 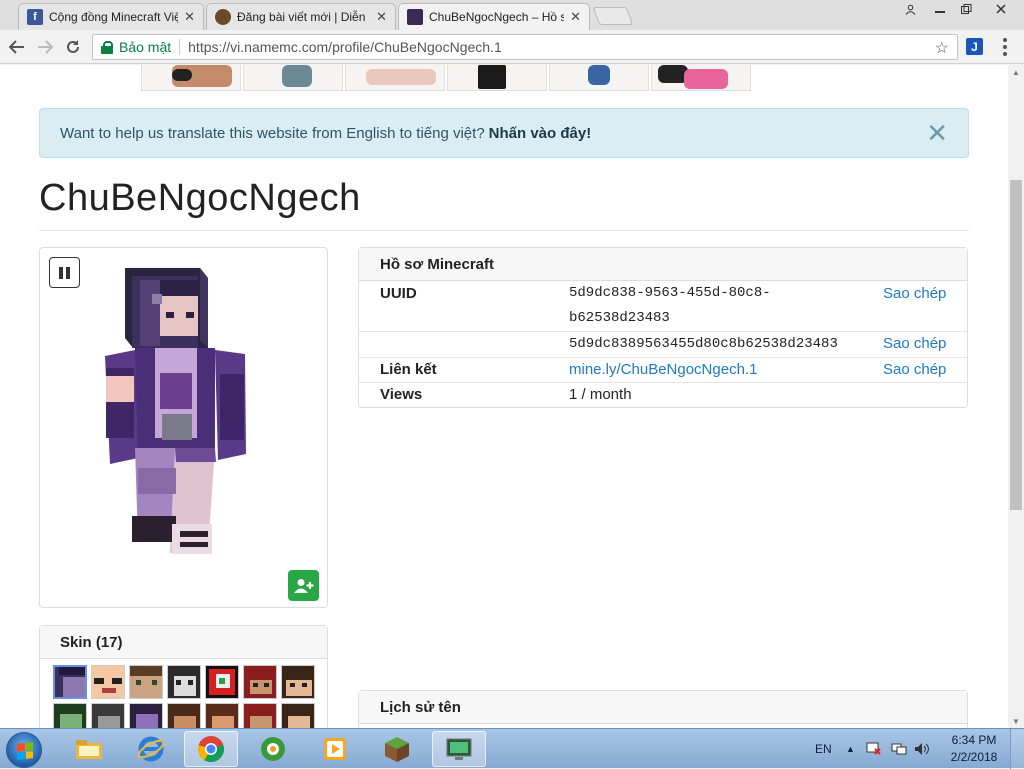 I want to click on reload-icon, so click(x=73, y=47).